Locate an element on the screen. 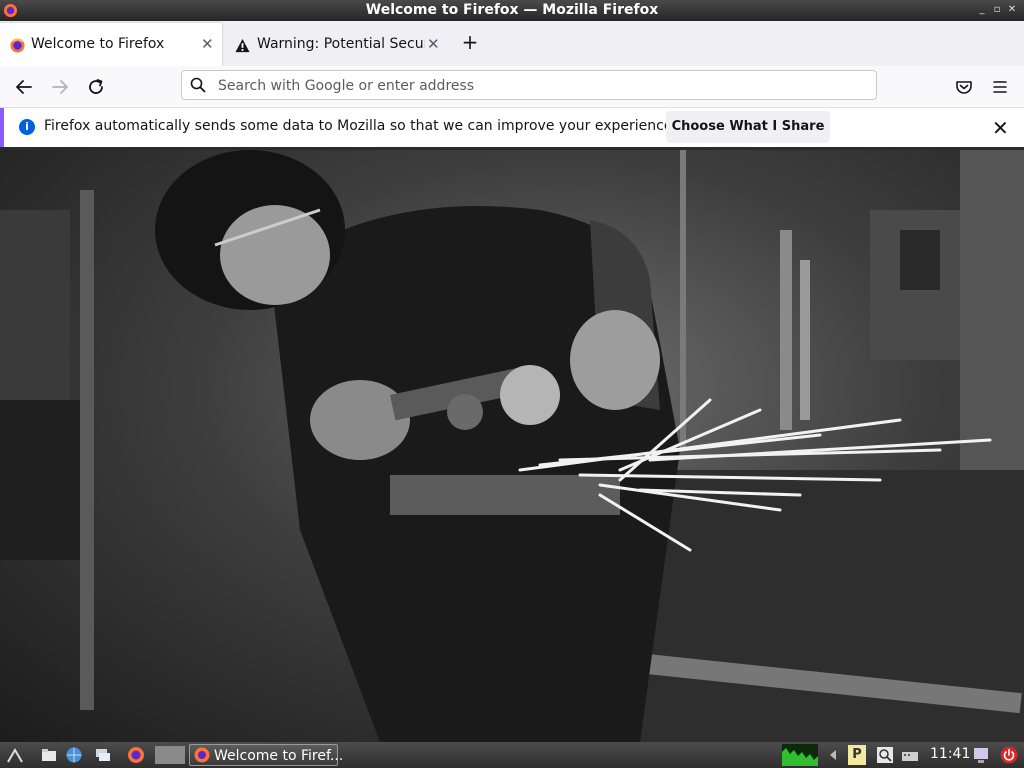  choose-what-i-share-button: Choose What I Share is located at coordinates (748, 127).